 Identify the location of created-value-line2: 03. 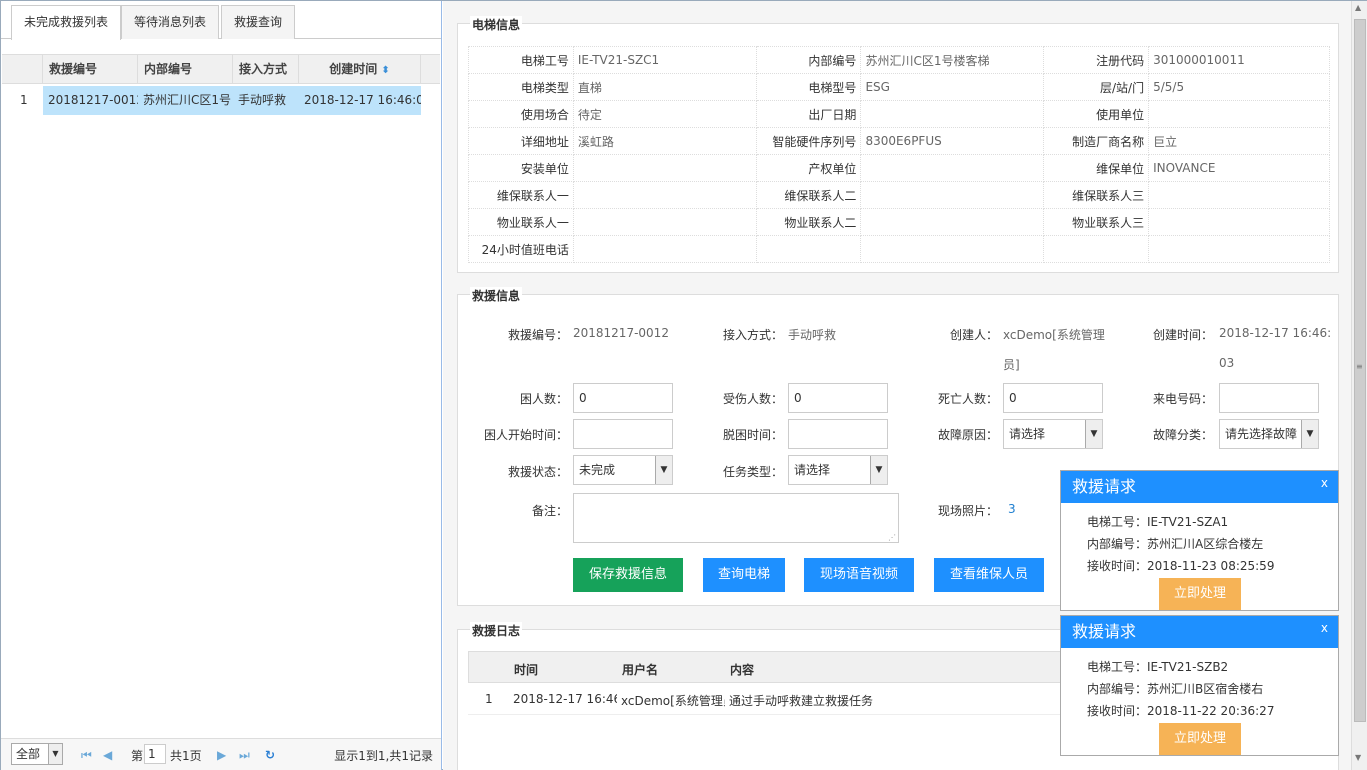
(1227, 363).